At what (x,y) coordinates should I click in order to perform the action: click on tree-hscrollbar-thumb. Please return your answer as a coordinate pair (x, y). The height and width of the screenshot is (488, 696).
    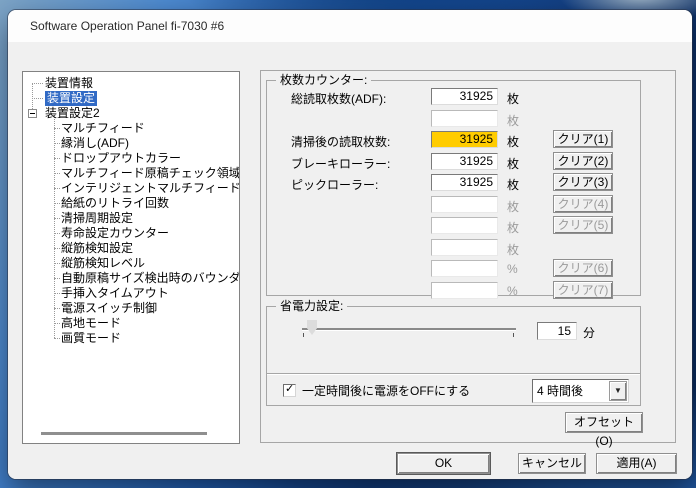
    Looking at the image, I should click on (124, 433).